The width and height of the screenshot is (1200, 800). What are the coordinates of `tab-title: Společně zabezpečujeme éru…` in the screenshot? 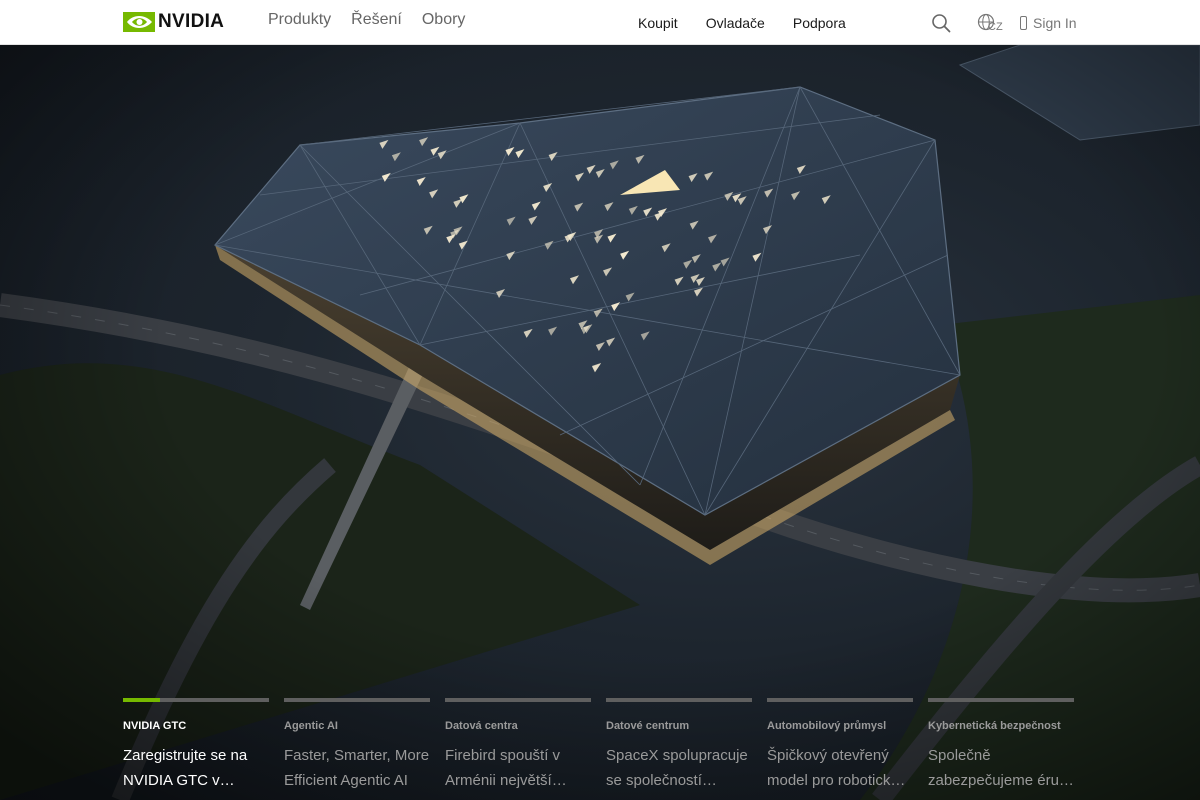 It's located at (1001, 768).